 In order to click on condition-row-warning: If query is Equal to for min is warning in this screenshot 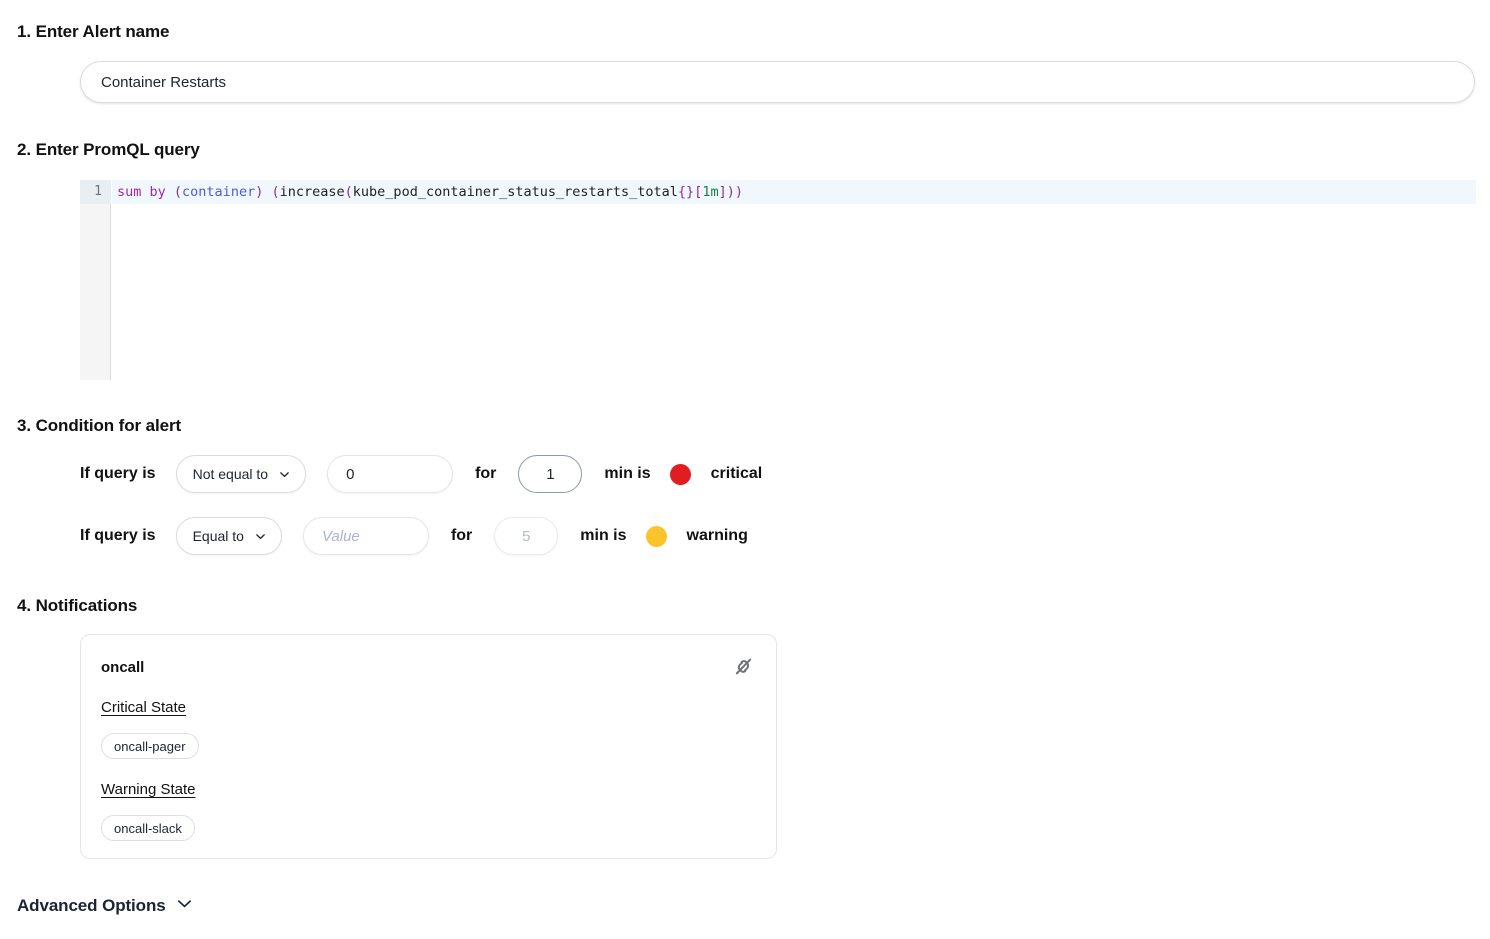, I will do `click(414, 536)`.